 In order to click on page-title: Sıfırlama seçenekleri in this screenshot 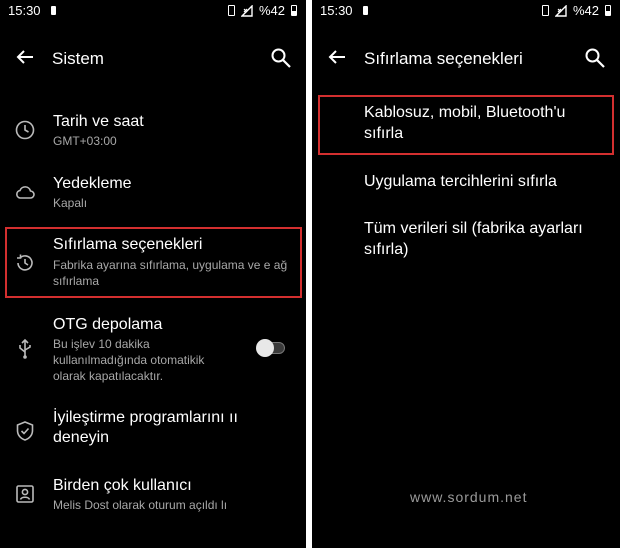, I will do `click(443, 58)`.